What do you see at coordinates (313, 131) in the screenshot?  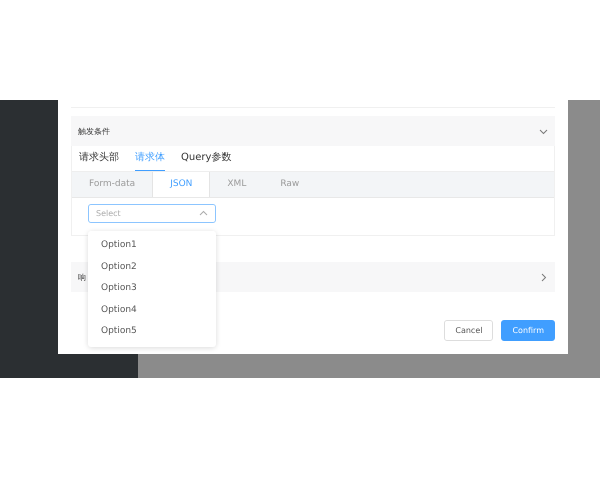 I see `collapse-header: 触发条件` at bounding box center [313, 131].